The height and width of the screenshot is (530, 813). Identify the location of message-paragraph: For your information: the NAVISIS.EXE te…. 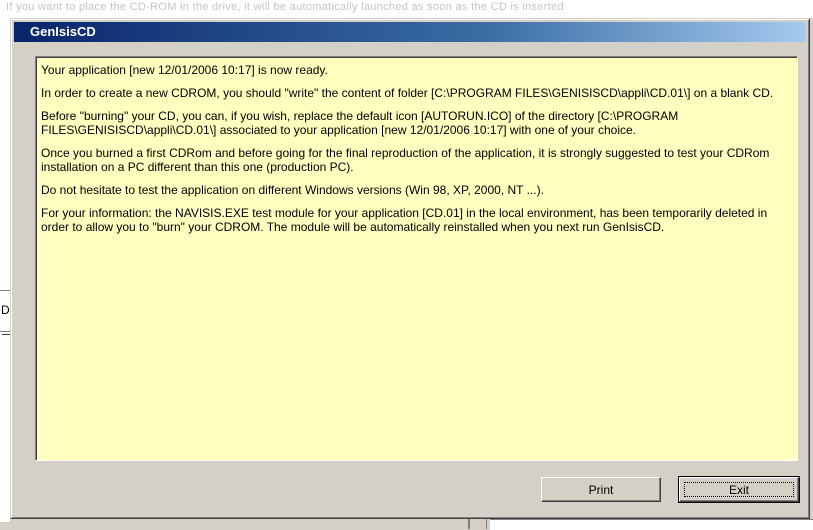
(404, 220).